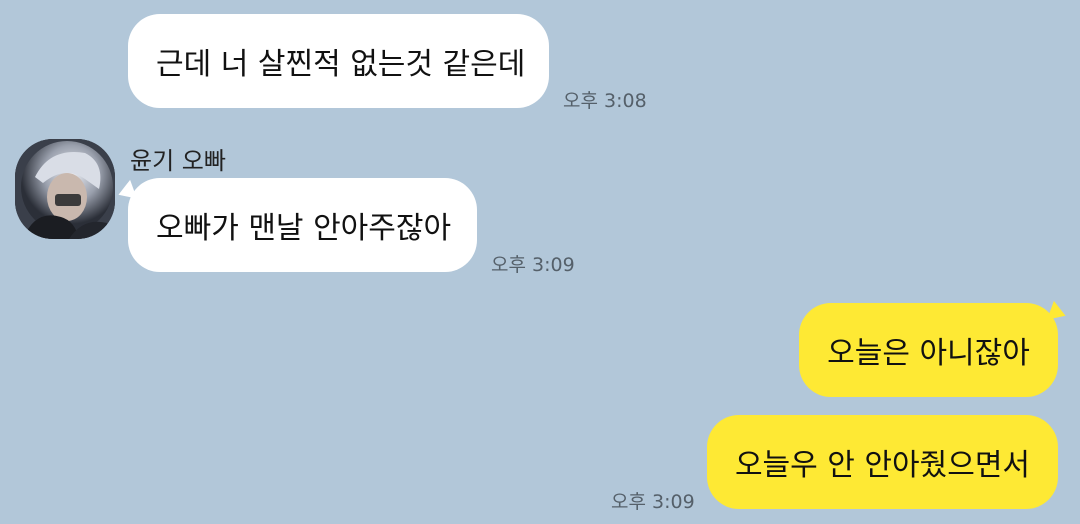 This screenshot has height=524, width=1080. I want to click on message-bubble-incoming: 오빠가 맨날 안아주잖아, so click(302, 225).